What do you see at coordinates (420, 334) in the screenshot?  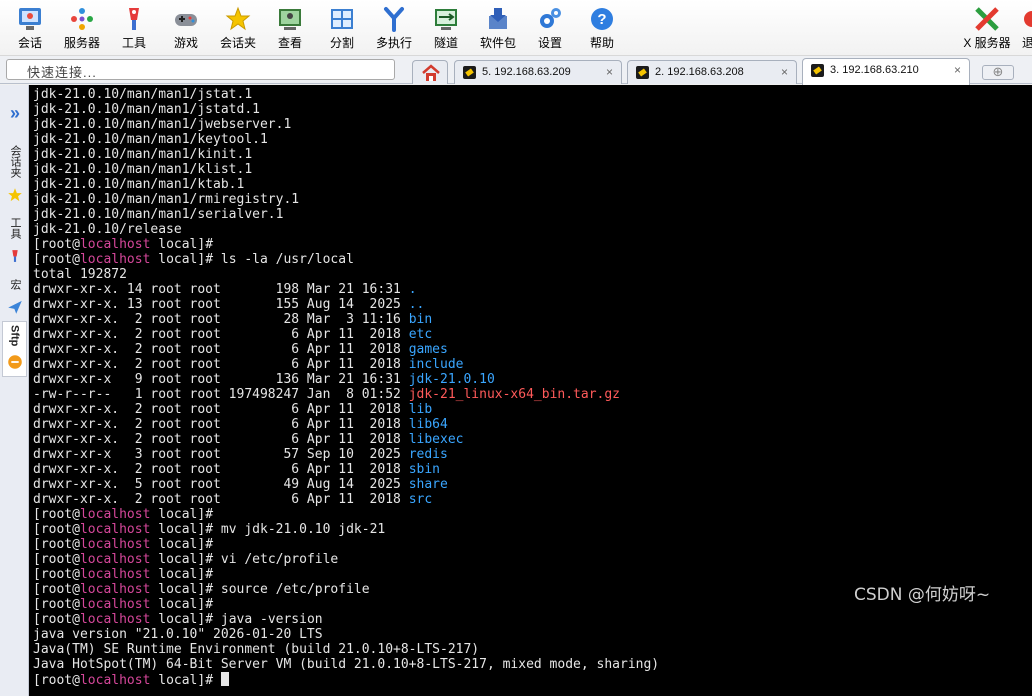 I see `file-entry: etc` at bounding box center [420, 334].